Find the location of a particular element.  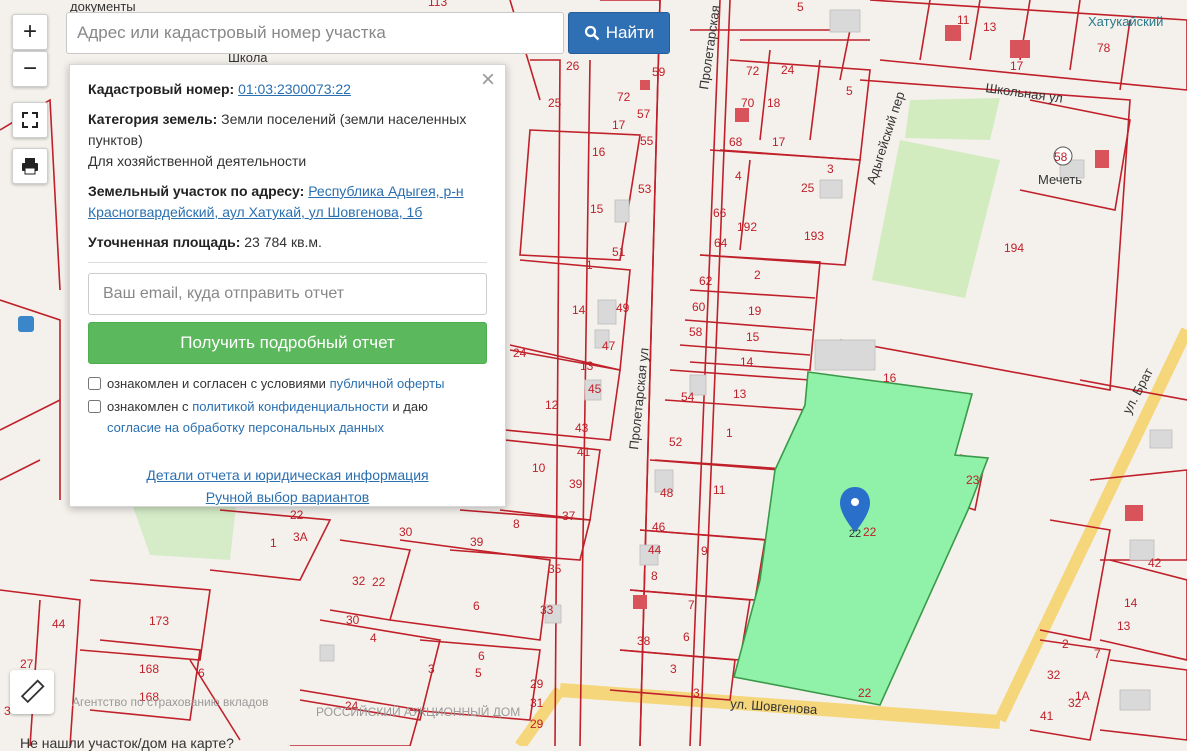

cadastral-number-link: 01:03:2300073:22 is located at coordinates (294, 89).